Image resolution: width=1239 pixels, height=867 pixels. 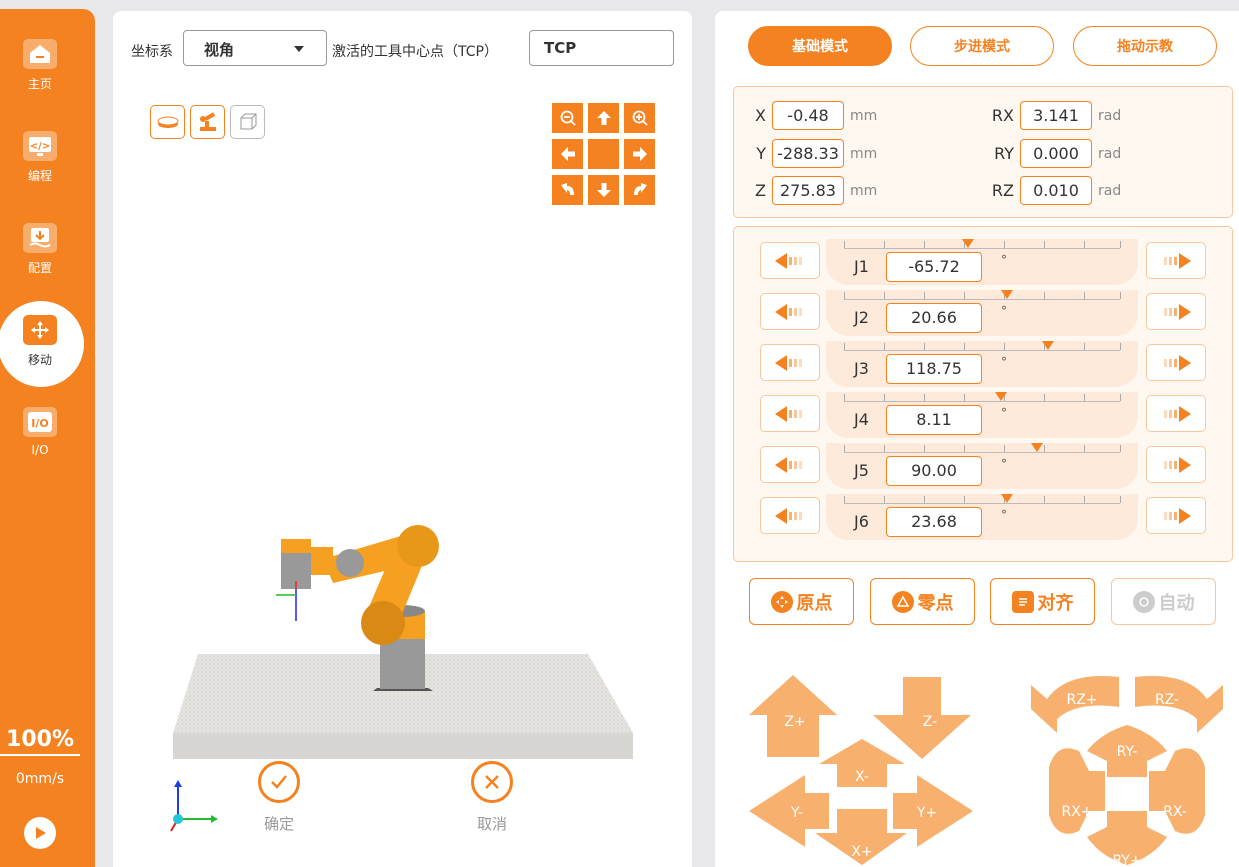 I want to click on robot-3d-scene, so click(x=403, y=636).